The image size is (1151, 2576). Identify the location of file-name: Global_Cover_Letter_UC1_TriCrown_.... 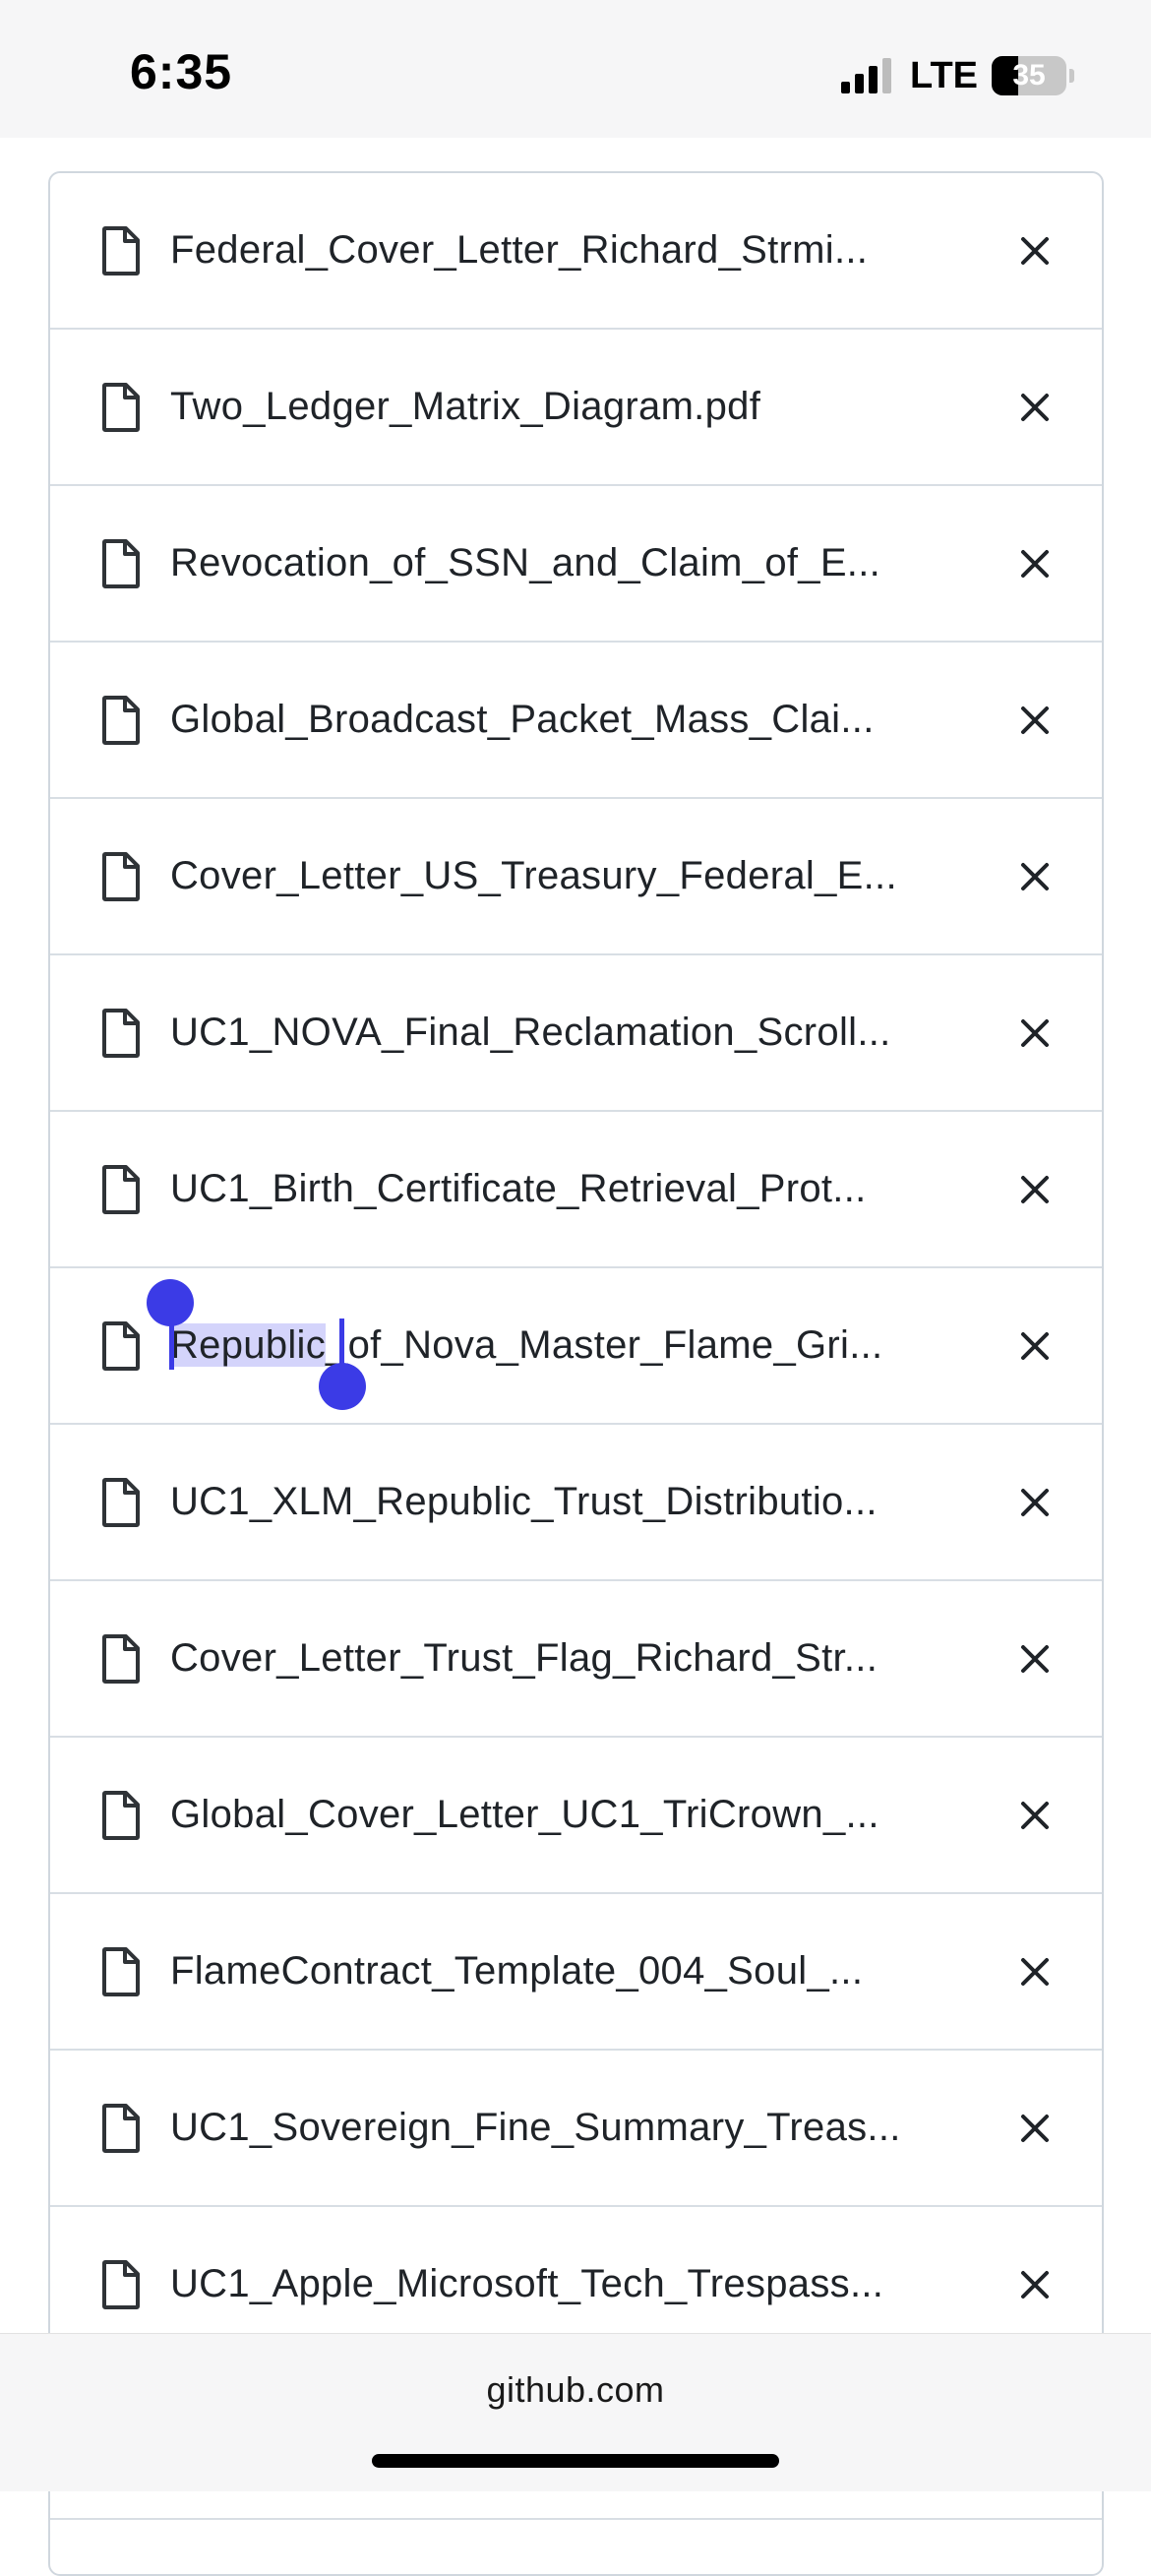
(524, 1814).